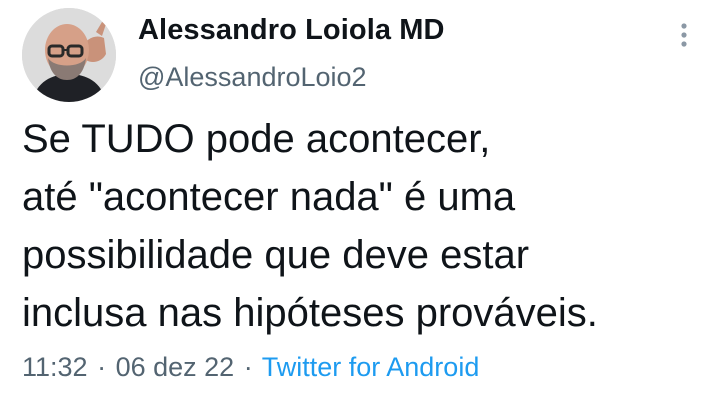  What do you see at coordinates (55, 367) in the screenshot?
I see `tweet-time: 11:32` at bounding box center [55, 367].